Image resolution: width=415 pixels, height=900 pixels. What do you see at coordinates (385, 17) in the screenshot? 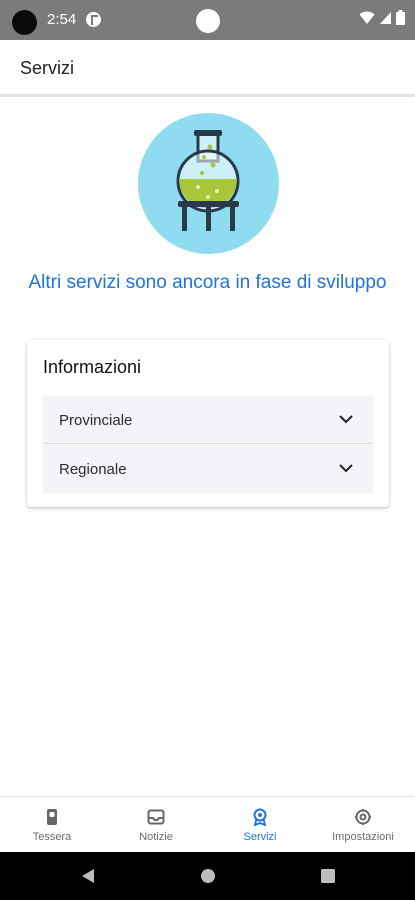
I see `signal-icon` at bounding box center [385, 17].